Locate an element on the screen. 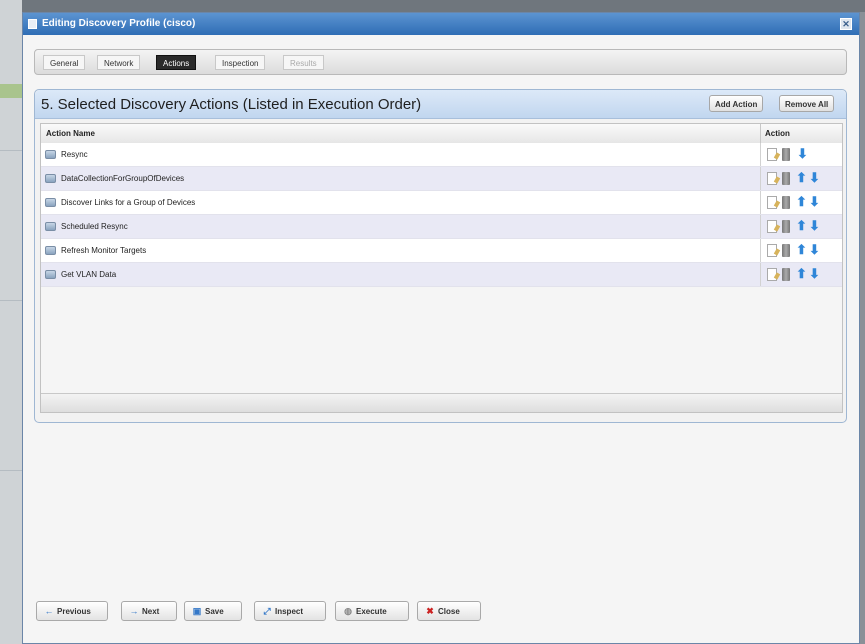  inspect-button: ⤢ Inspect is located at coordinates (290, 611).